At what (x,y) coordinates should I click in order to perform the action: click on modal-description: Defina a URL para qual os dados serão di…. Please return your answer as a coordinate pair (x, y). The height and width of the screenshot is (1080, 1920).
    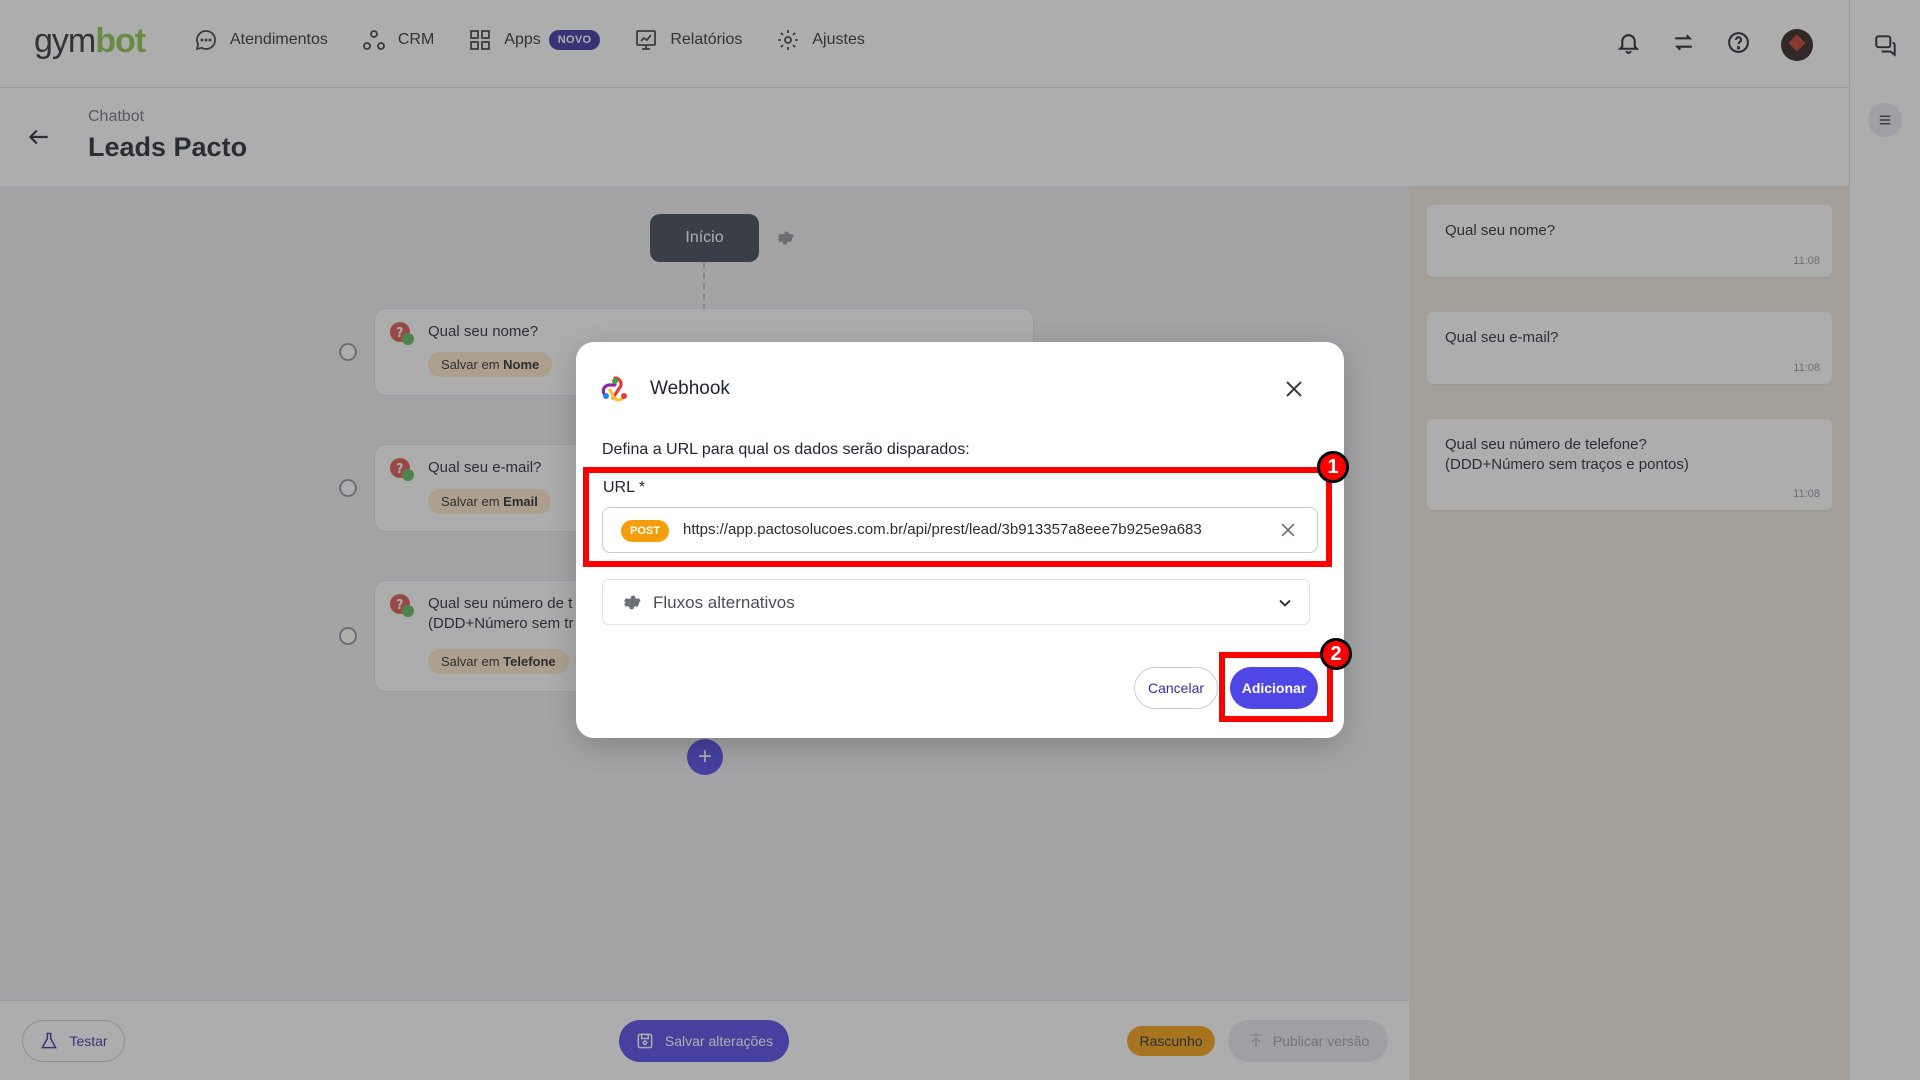
    Looking at the image, I should click on (786, 449).